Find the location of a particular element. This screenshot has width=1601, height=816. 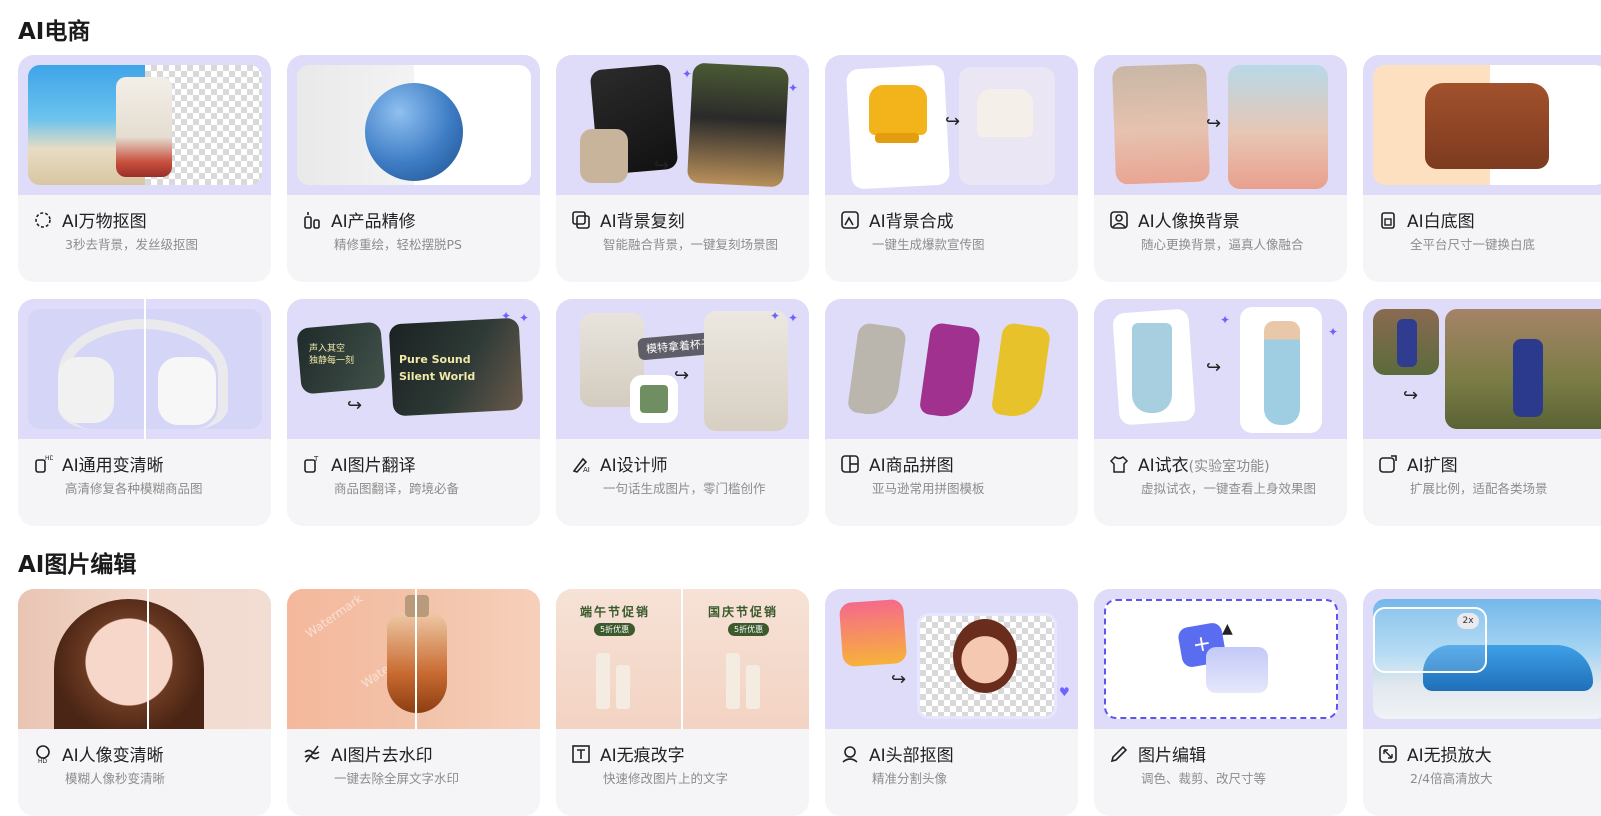

card-description: 精修重绘，轻松摆脱PS is located at coordinates (398, 244).